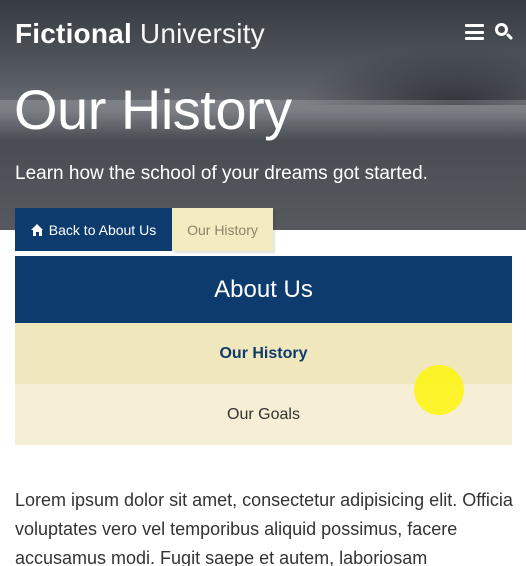  Describe the element at coordinates (474, 32) in the screenshot. I see `menu-icon` at that location.